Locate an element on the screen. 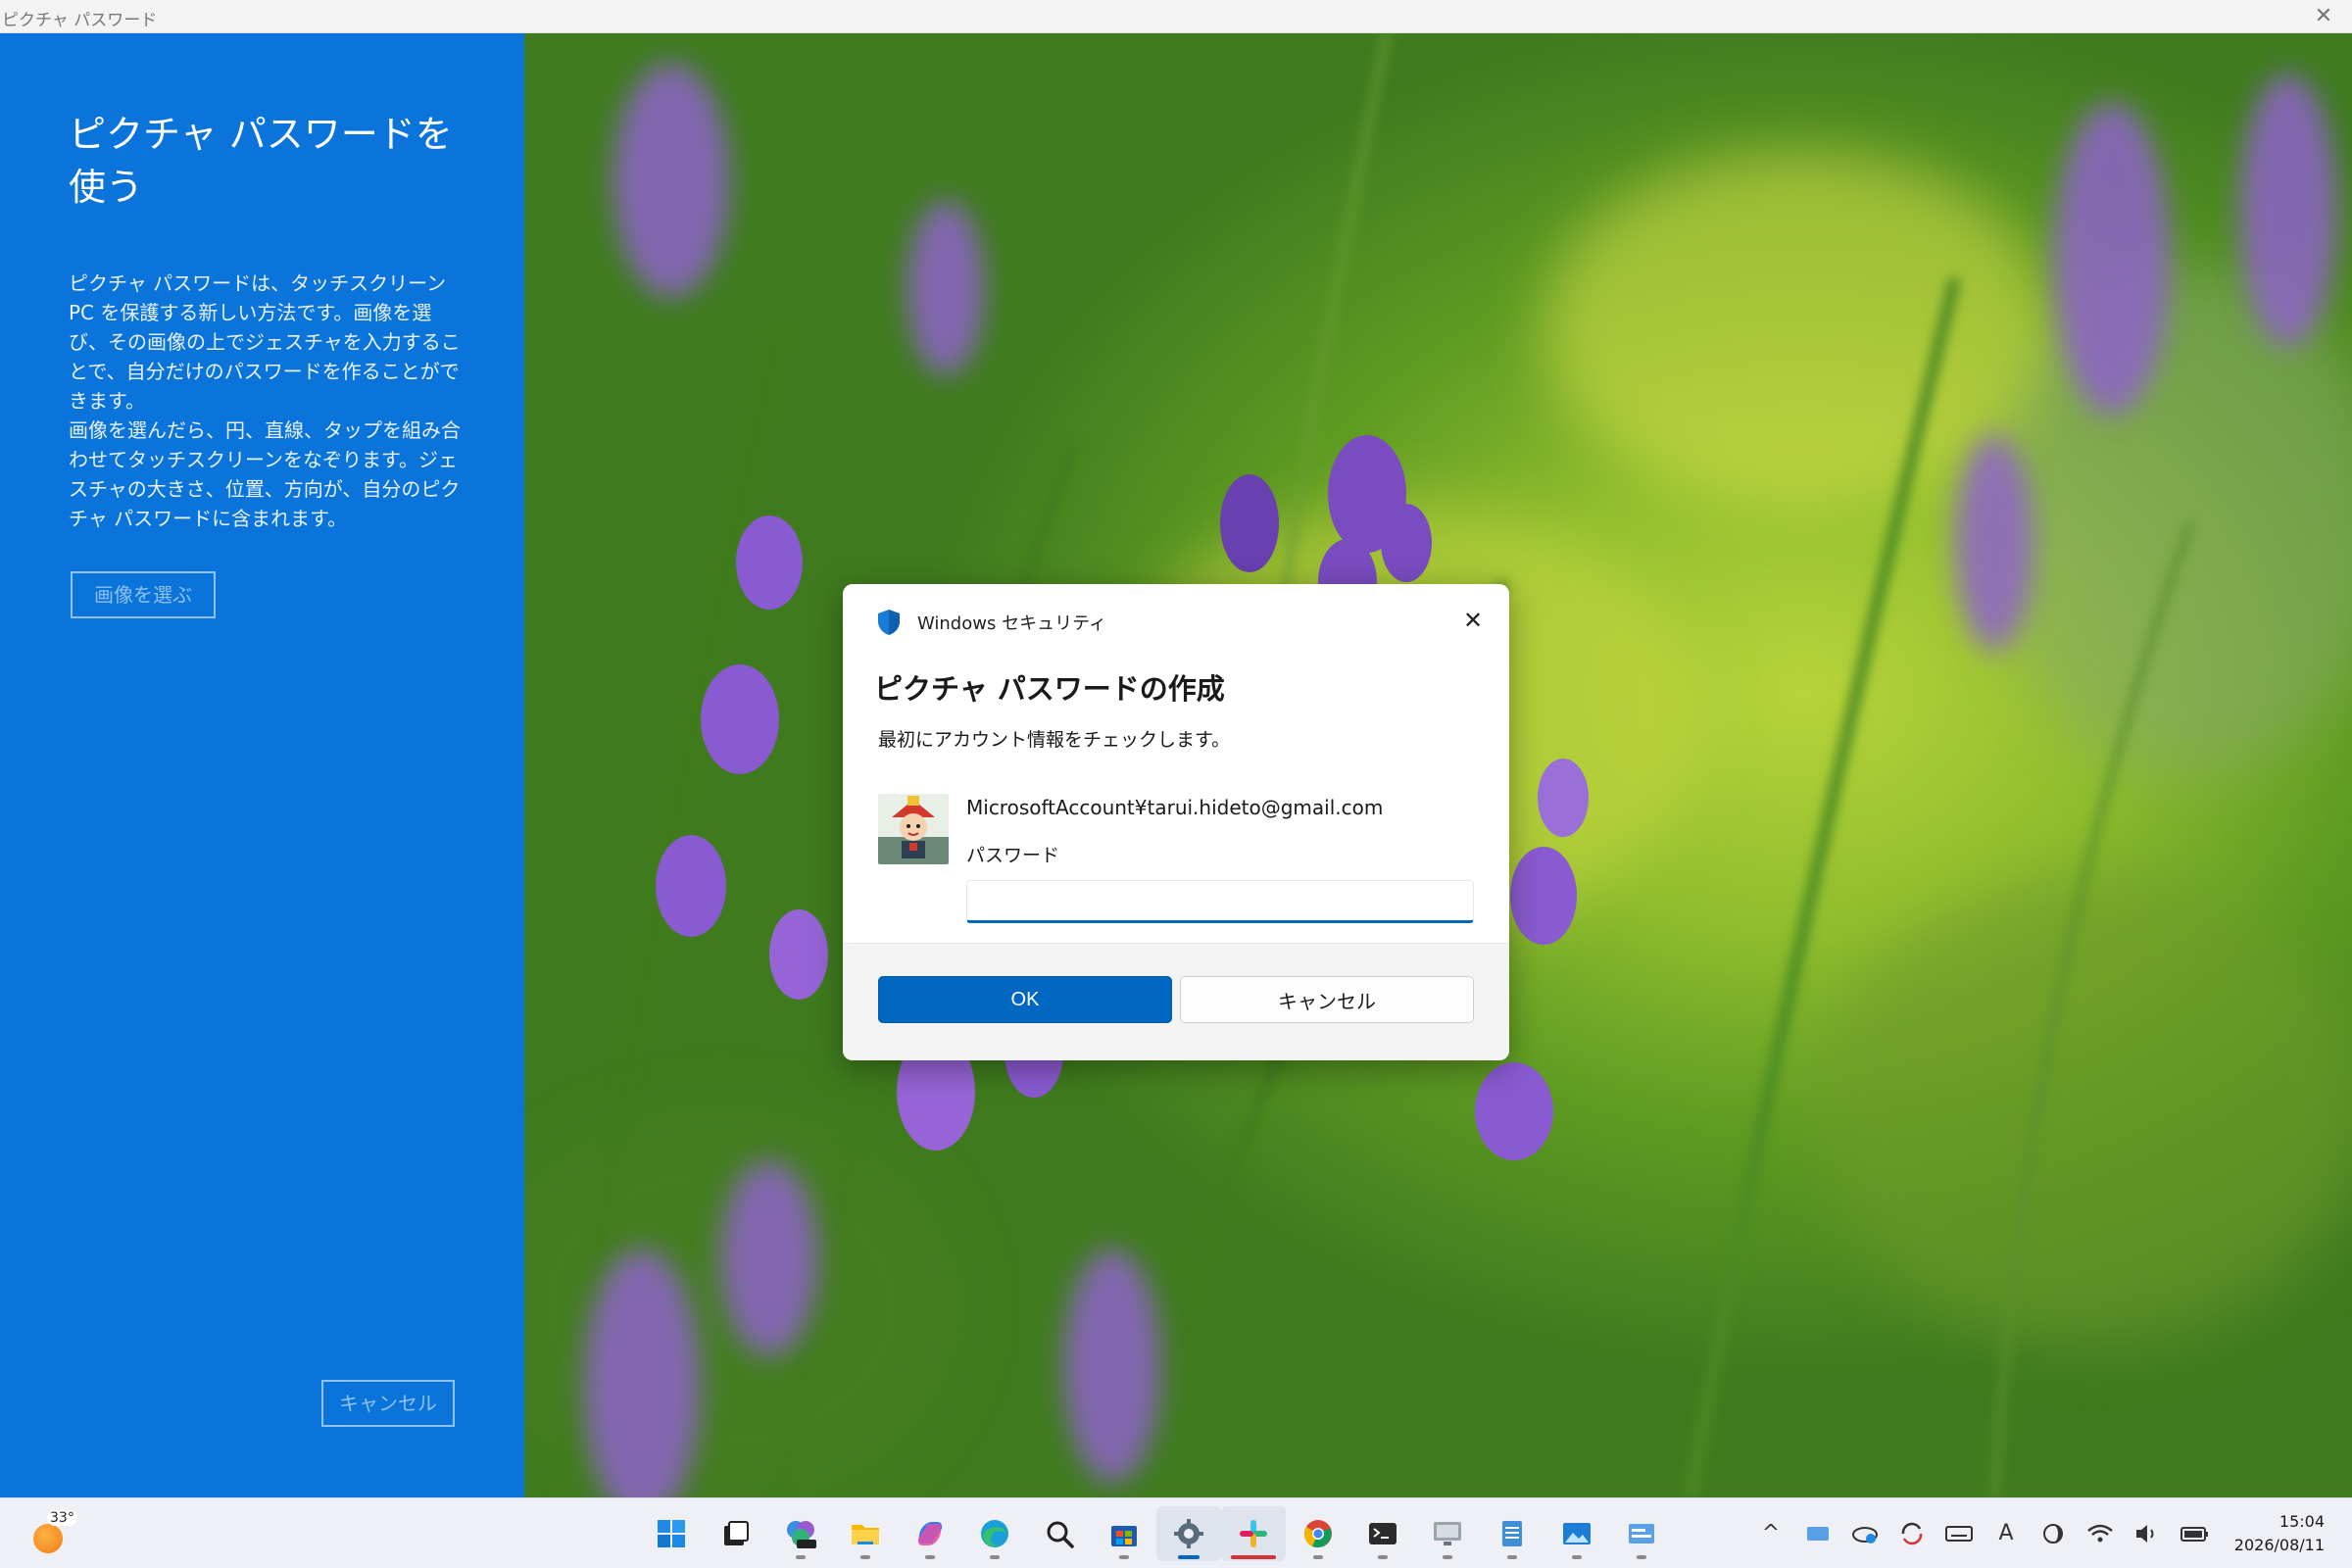  start-icon is located at coordinates (671, 1533).